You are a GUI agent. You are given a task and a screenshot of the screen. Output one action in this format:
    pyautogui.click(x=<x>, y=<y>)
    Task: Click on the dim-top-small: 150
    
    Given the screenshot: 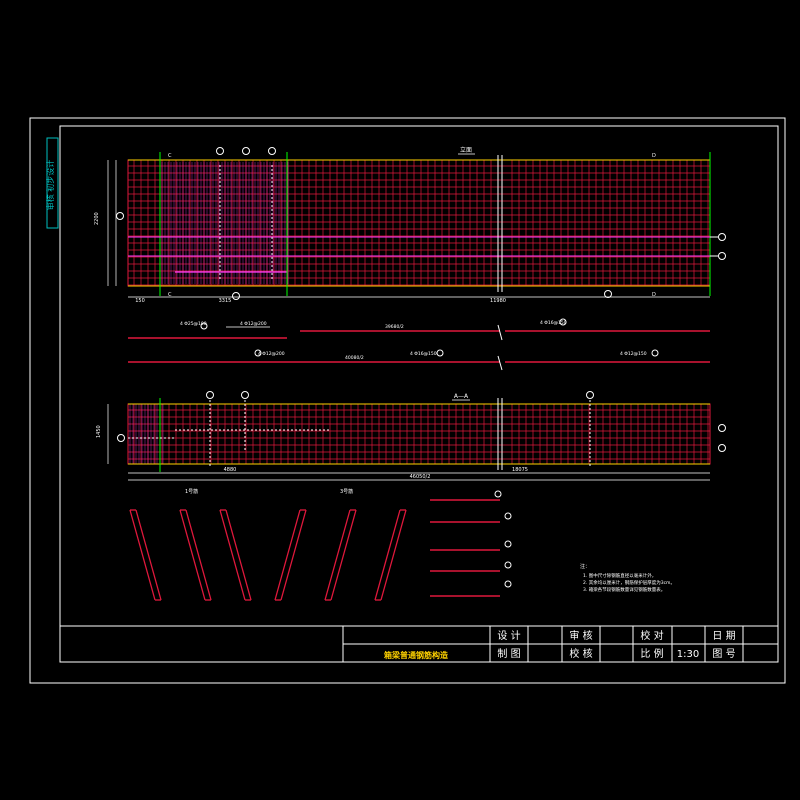 What is the action you would take?
    pyautogui.click(x=140, y=301)
    